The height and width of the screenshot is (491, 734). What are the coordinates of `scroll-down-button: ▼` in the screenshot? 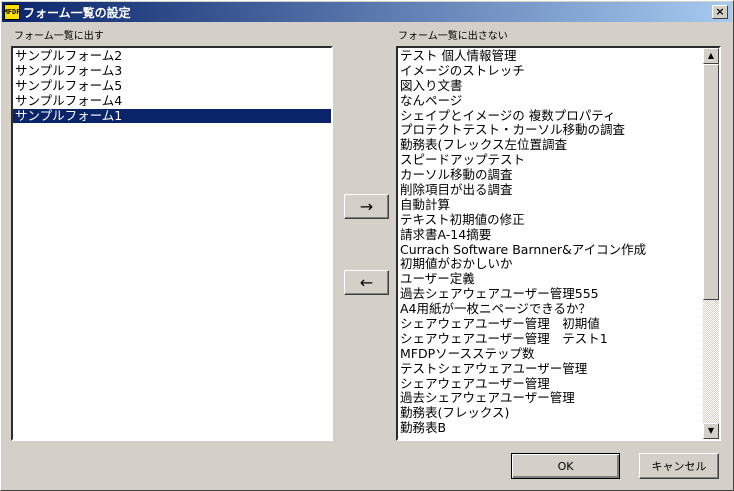 It's located at (711, 431).